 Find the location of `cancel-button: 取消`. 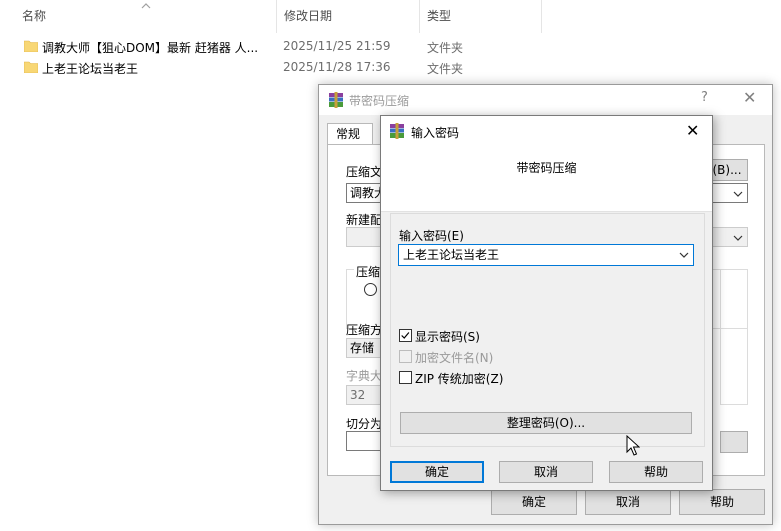

cancel-button: 取消 is located at coordinates (546, 472).